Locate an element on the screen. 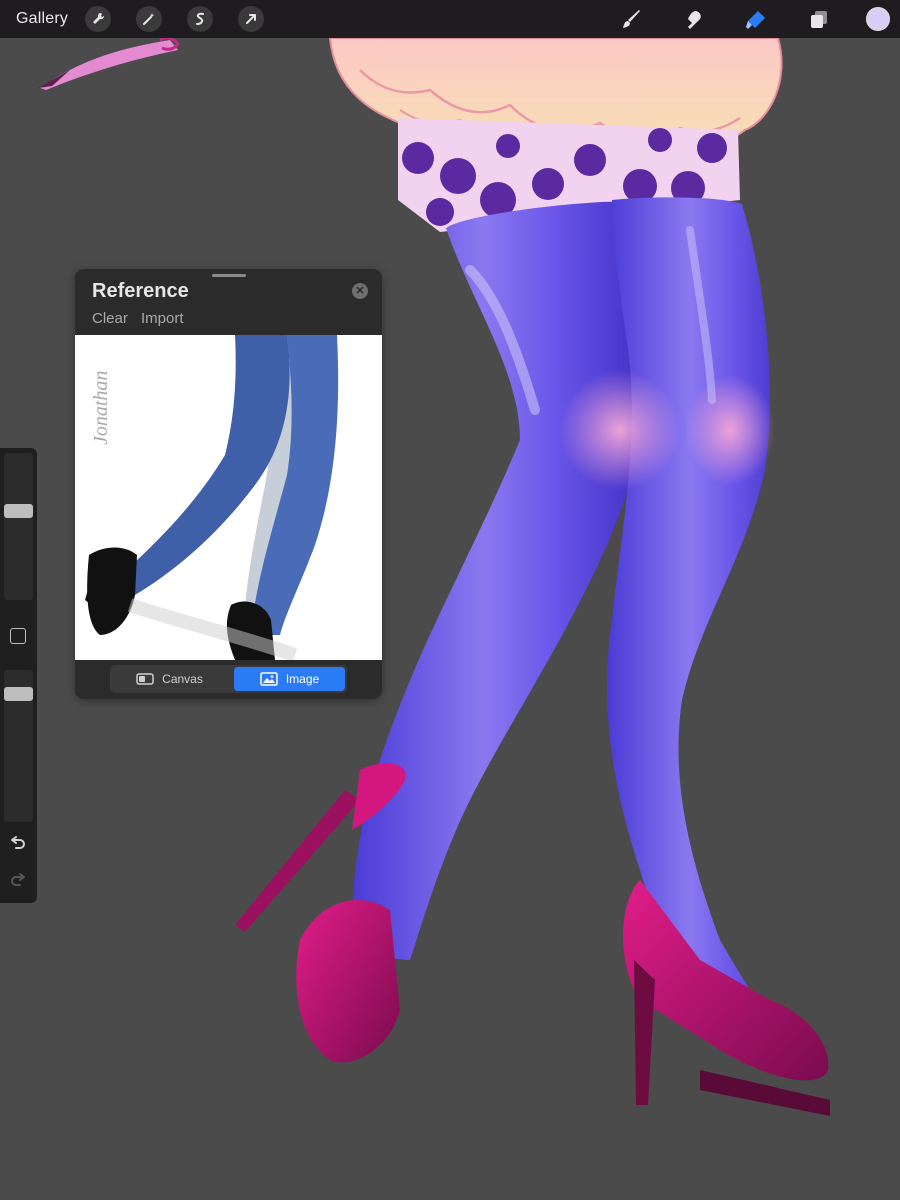  brush-size-slider is located at coordinates (18, 526).